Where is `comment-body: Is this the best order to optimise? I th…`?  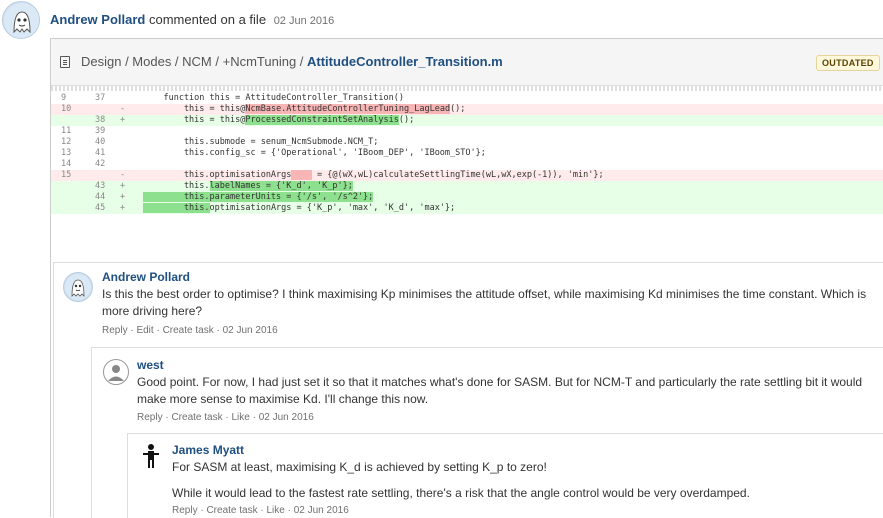
comment-body: Is this the best order to optimise? I th… is located at coordinates (484, 302).